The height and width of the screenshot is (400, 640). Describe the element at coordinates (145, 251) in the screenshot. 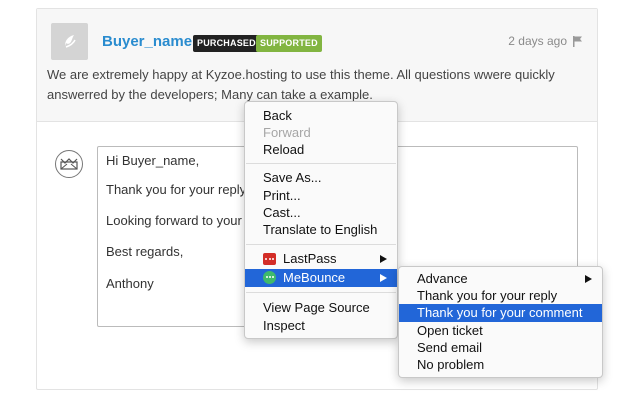

I see `reply-line-regards: Best regards,` at that location.